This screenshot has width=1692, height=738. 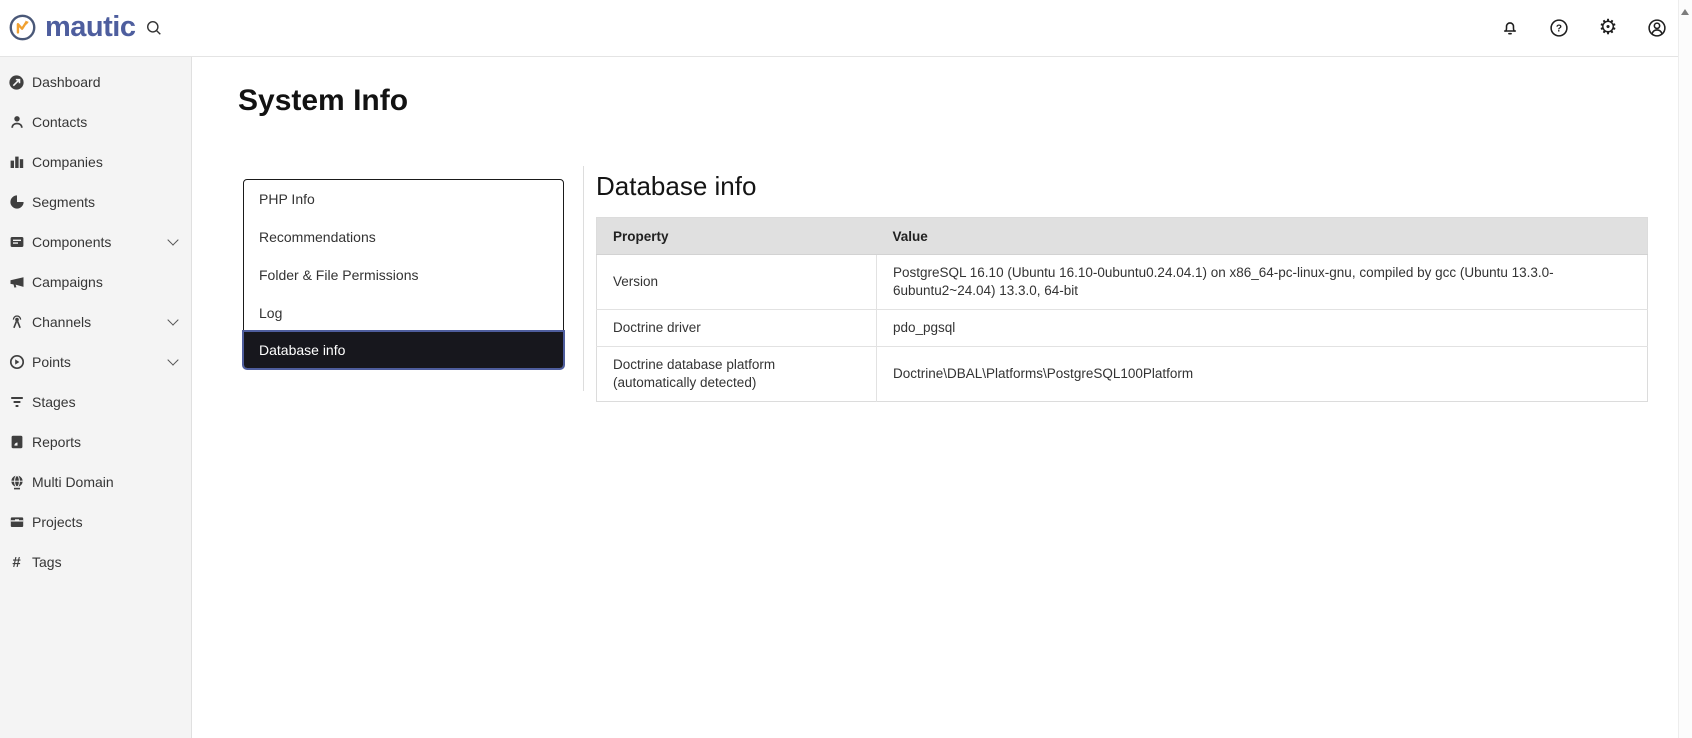 I want to click on sidebar-item-label: Campaigns, so click(x=67, y=282).